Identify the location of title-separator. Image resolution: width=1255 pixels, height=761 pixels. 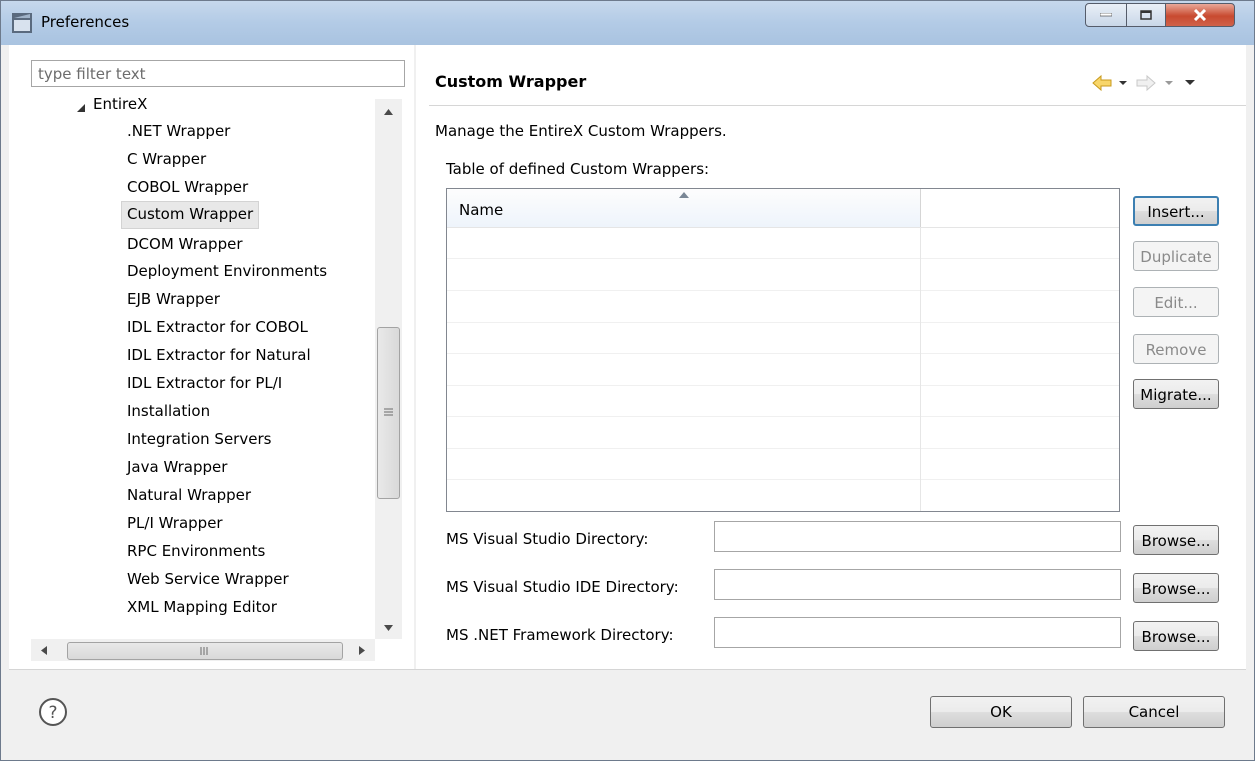
(837, 105).